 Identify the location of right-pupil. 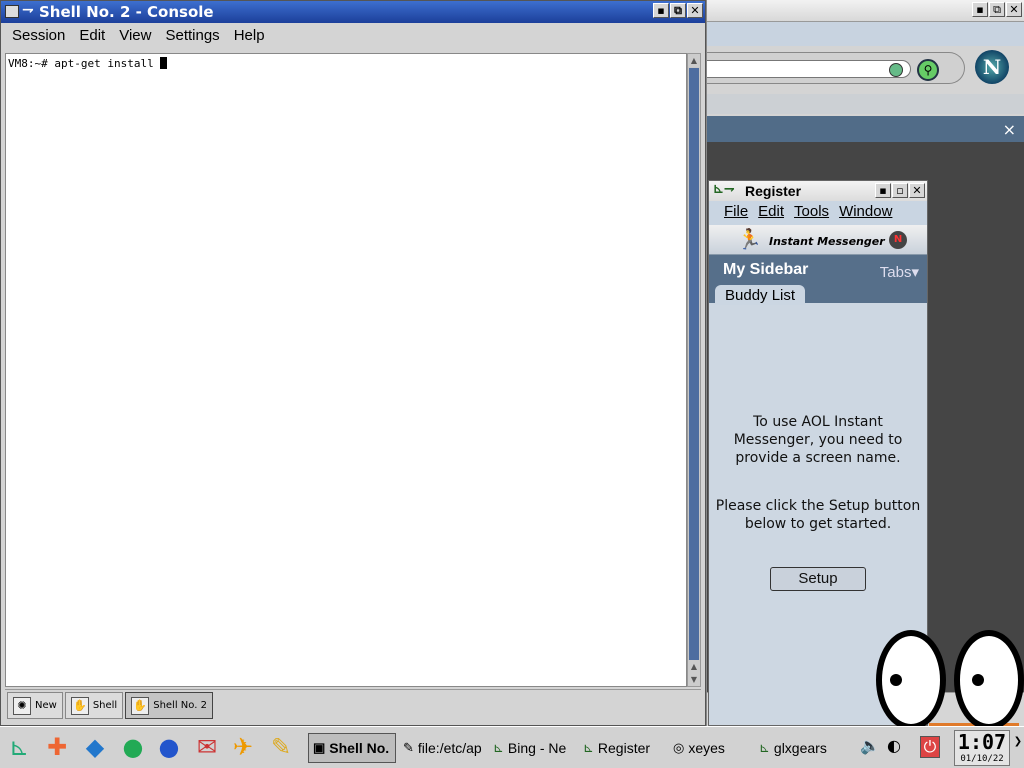
(978, 680).